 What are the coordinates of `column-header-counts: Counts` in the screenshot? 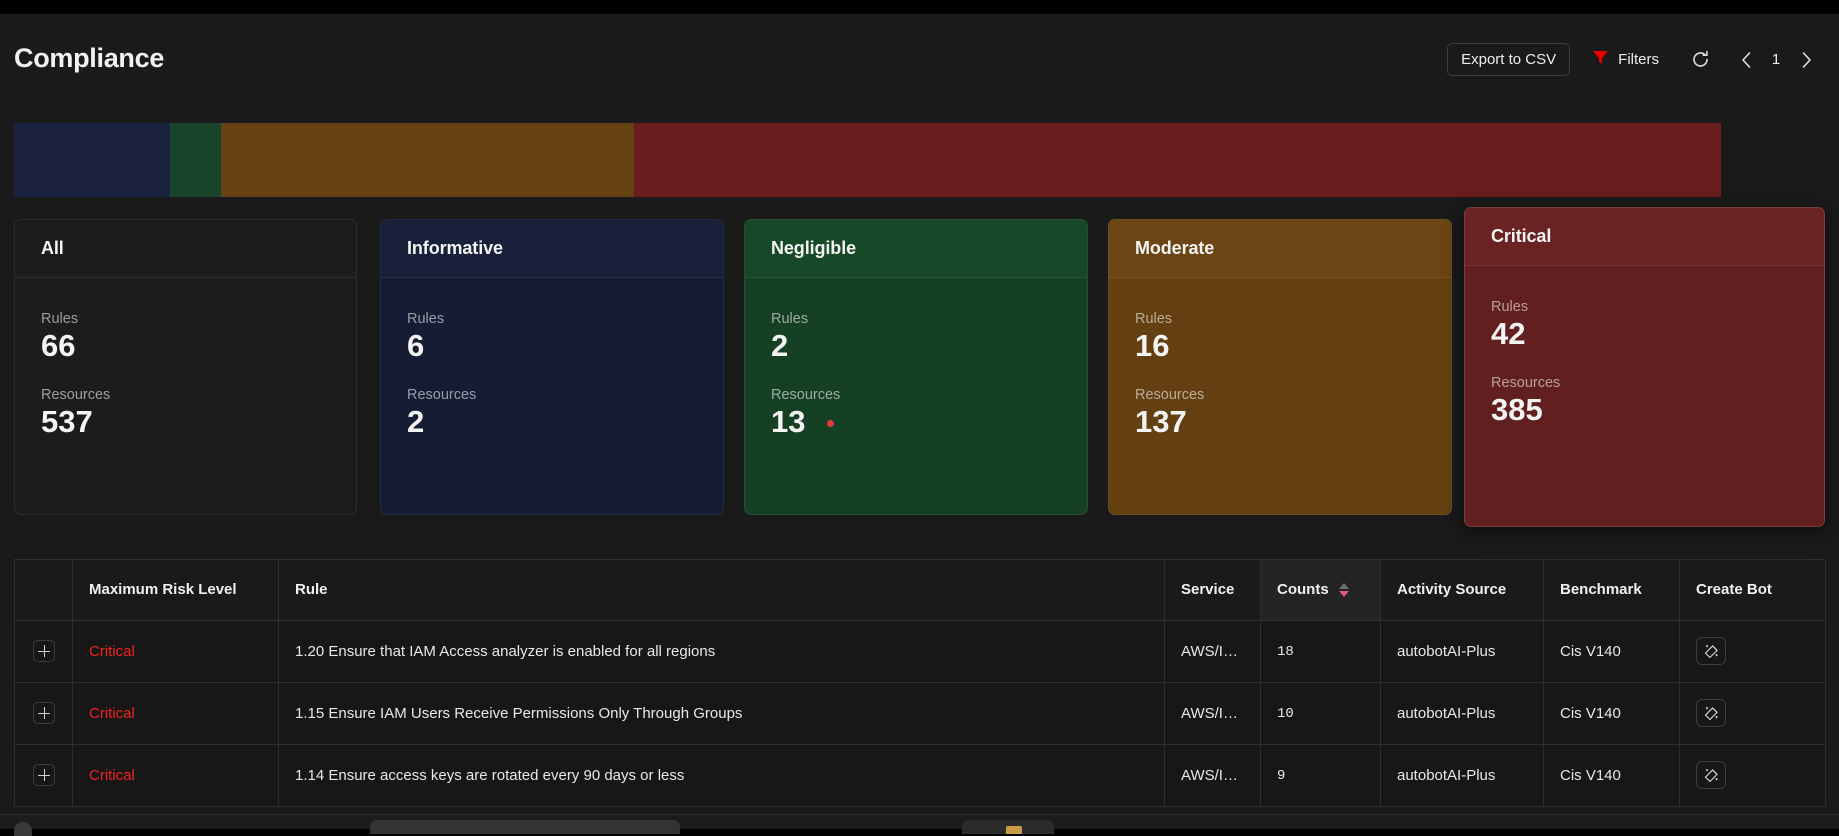 It's located at (1320, 590).